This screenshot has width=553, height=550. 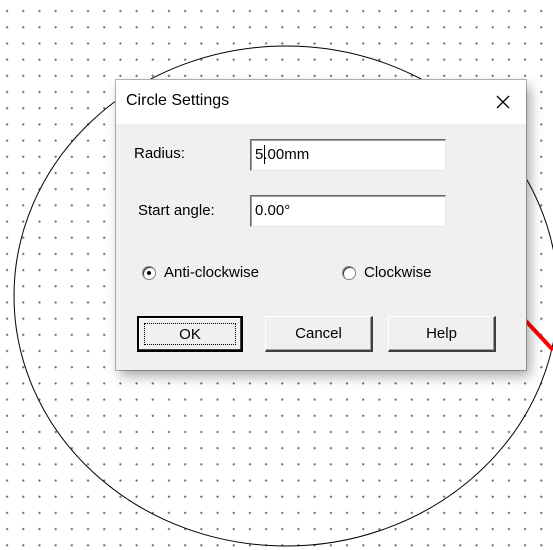 I want to click on clockwise-radio: Clockwise, so click(x=387, y=272).